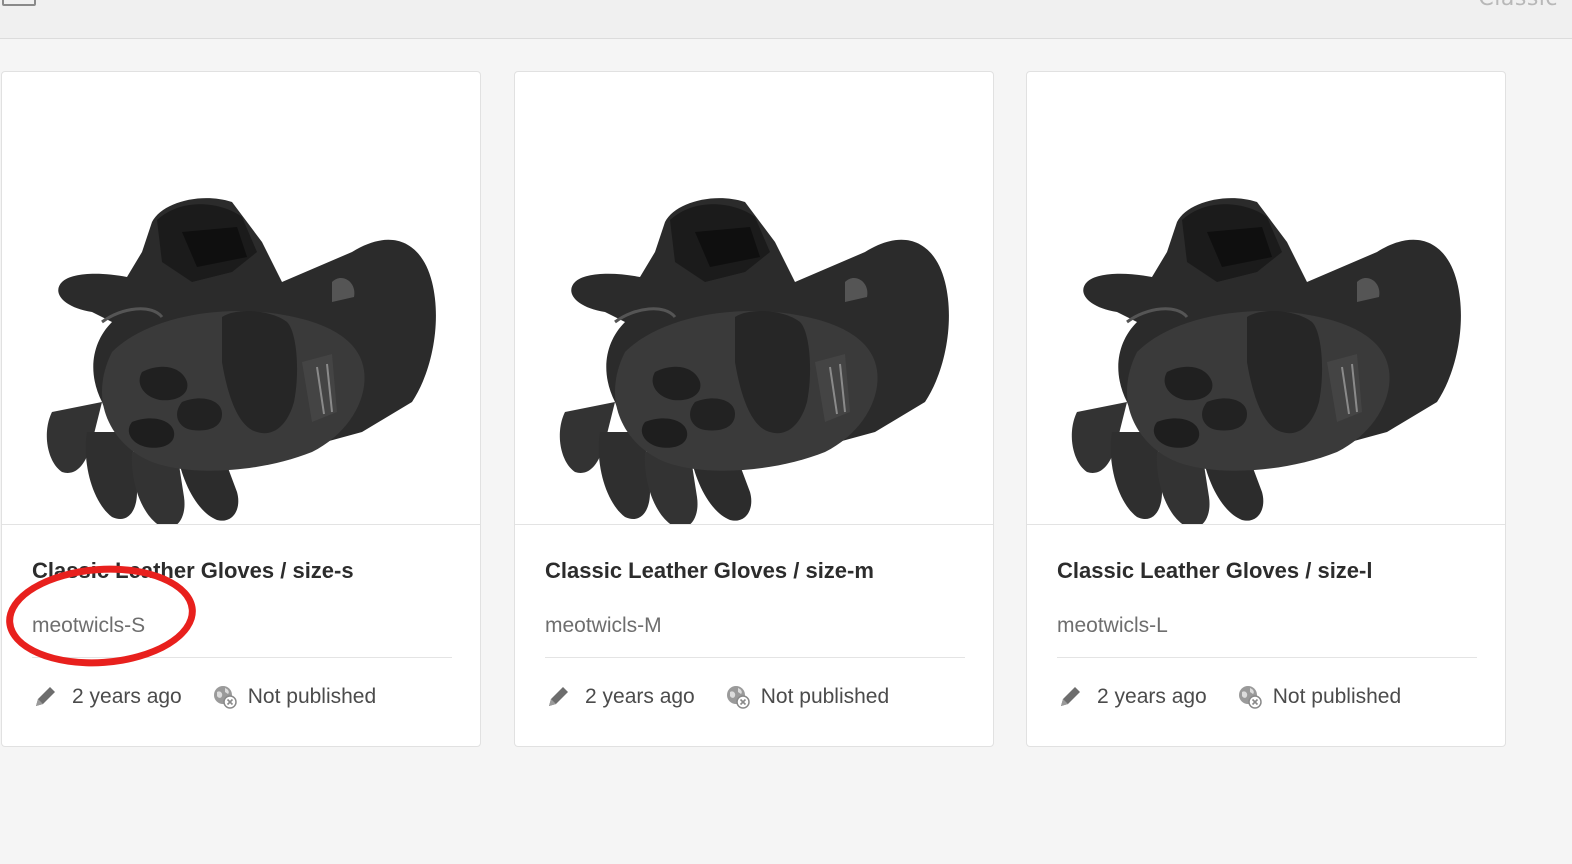 The height and width of the screenshot is (864, 1572). Describe the element at coordinates (193, 570) in the screenshot. I see `product-title: Classic Leather Gloves / size-s` at that location.